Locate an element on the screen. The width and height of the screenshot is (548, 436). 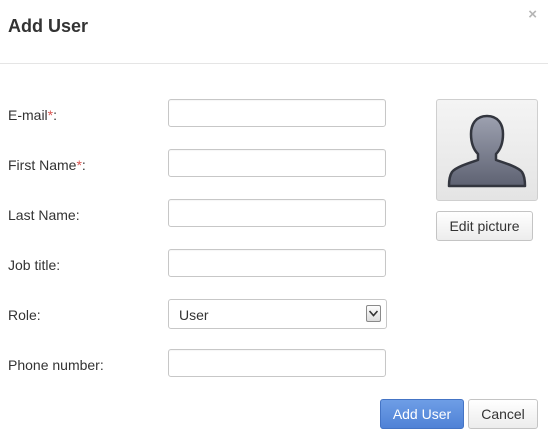
dialog-header: Add User × is located at coordinates (274, 32).